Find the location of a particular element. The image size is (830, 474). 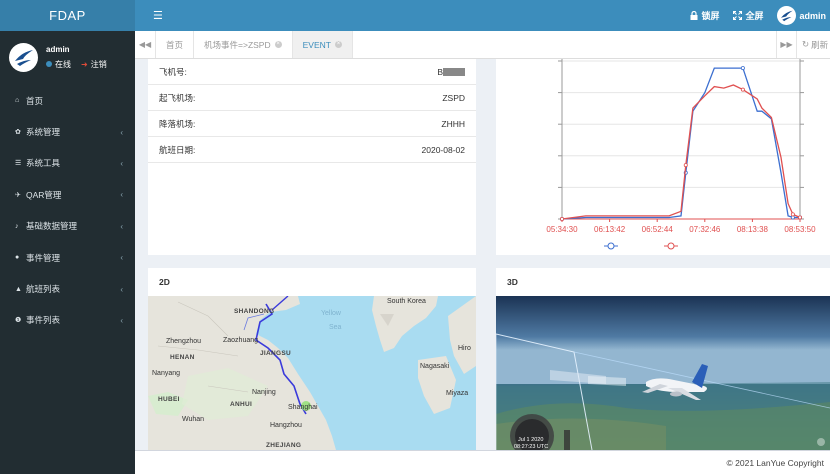

logout-link: ➜ 注销 is located at coordinates (94, 64).